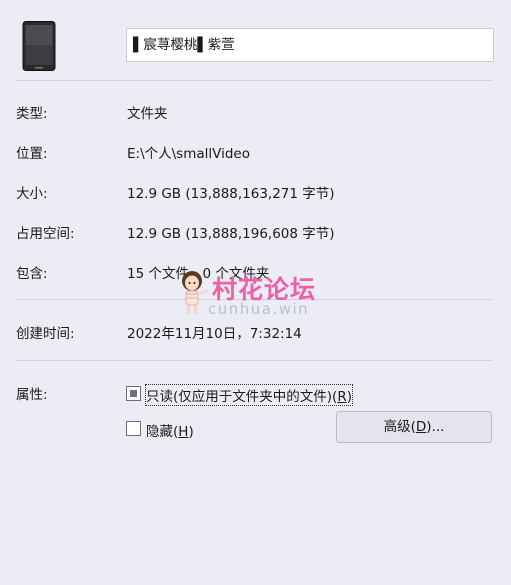 The image size is (511, 585). Describe the element at coordinates (162, 432) in the screenshot. I see `hidden-label-text: 隐藏(` at that location.